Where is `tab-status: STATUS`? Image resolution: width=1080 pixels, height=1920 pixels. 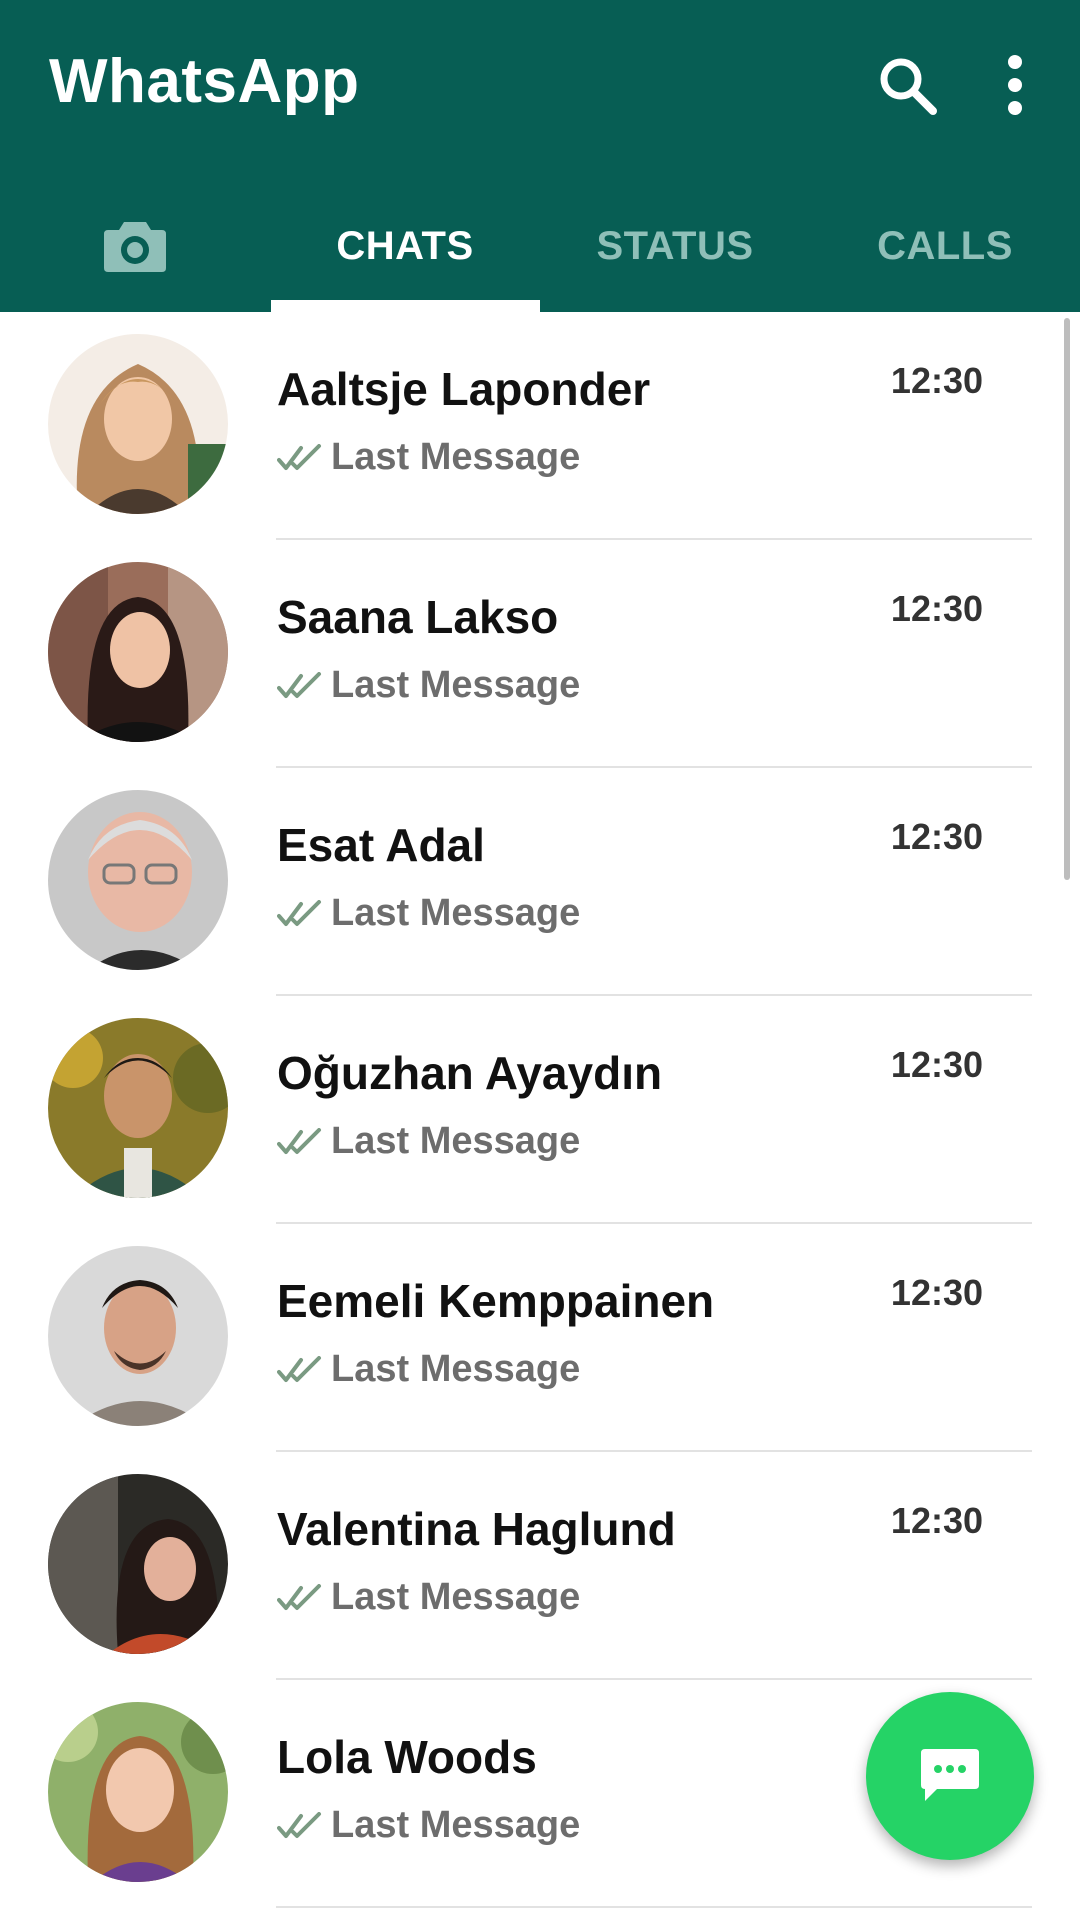 tab-status: STATUS is located at coordinates (675, 246).